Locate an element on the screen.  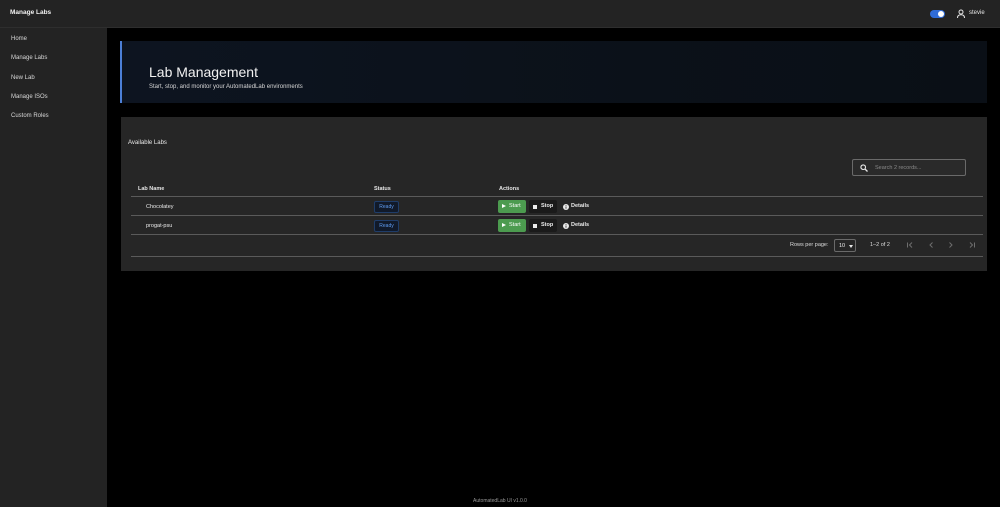
search-input is located at coordinates (919, 167).